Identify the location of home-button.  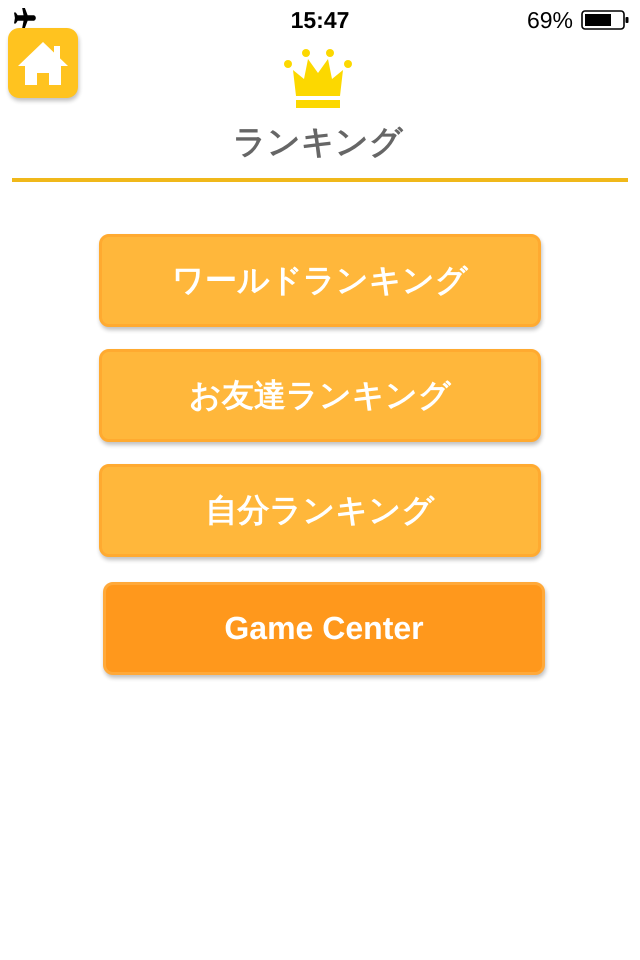
(43, 63).